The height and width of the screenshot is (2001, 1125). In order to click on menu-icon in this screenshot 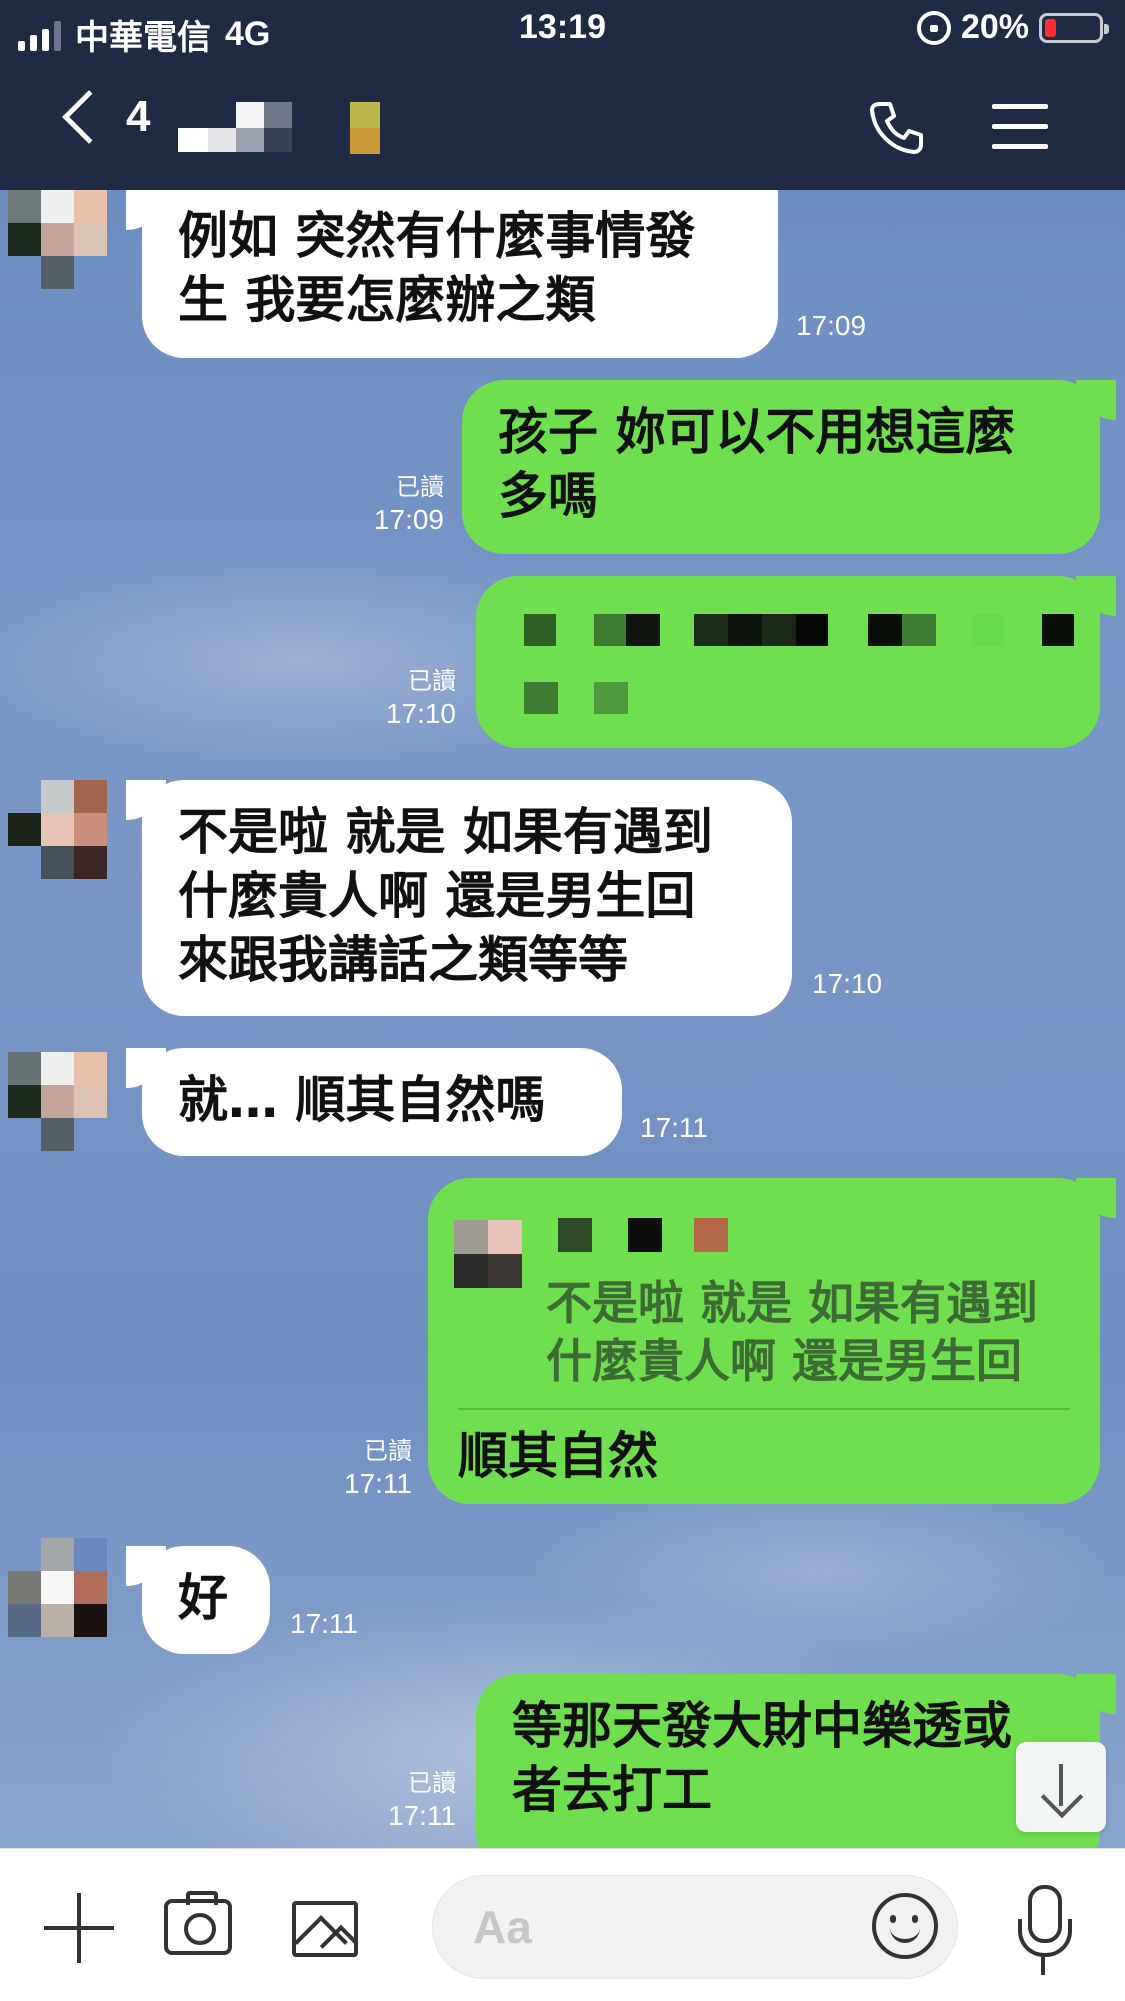, I will do `click(1020, 127)`.